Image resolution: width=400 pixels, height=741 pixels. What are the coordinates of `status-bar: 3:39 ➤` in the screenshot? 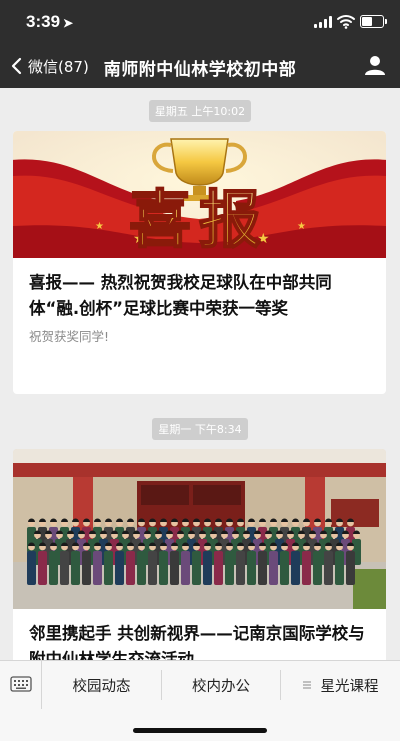 It's located at (200, 22).